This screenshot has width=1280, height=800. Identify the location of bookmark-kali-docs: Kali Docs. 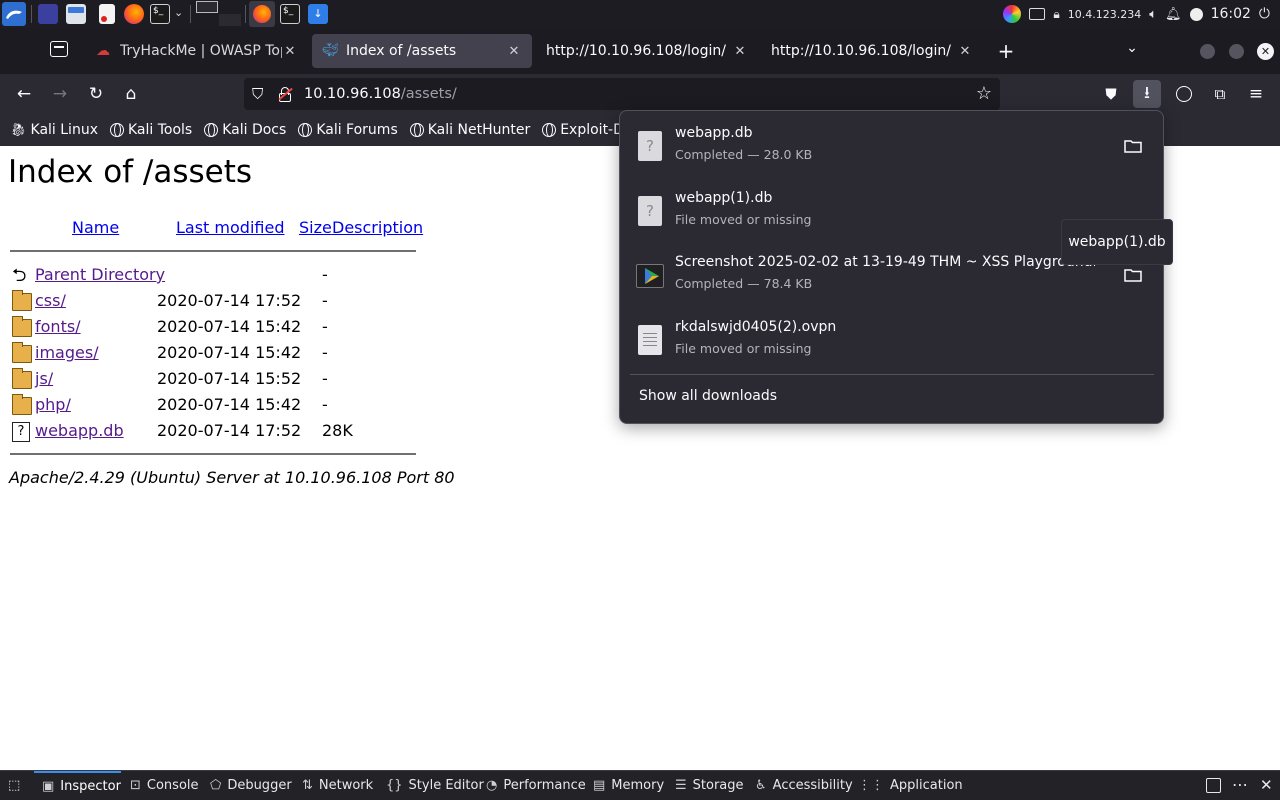
(245, 130).